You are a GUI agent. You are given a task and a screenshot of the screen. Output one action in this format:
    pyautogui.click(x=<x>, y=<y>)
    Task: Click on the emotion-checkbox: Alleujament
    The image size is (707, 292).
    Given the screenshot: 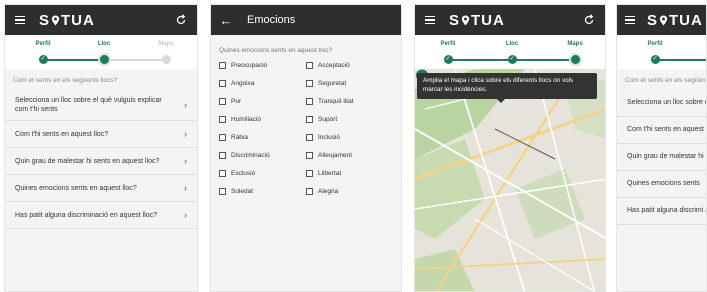 What is the action you would take?
    pyautogui.click(x=349, y=155)
    